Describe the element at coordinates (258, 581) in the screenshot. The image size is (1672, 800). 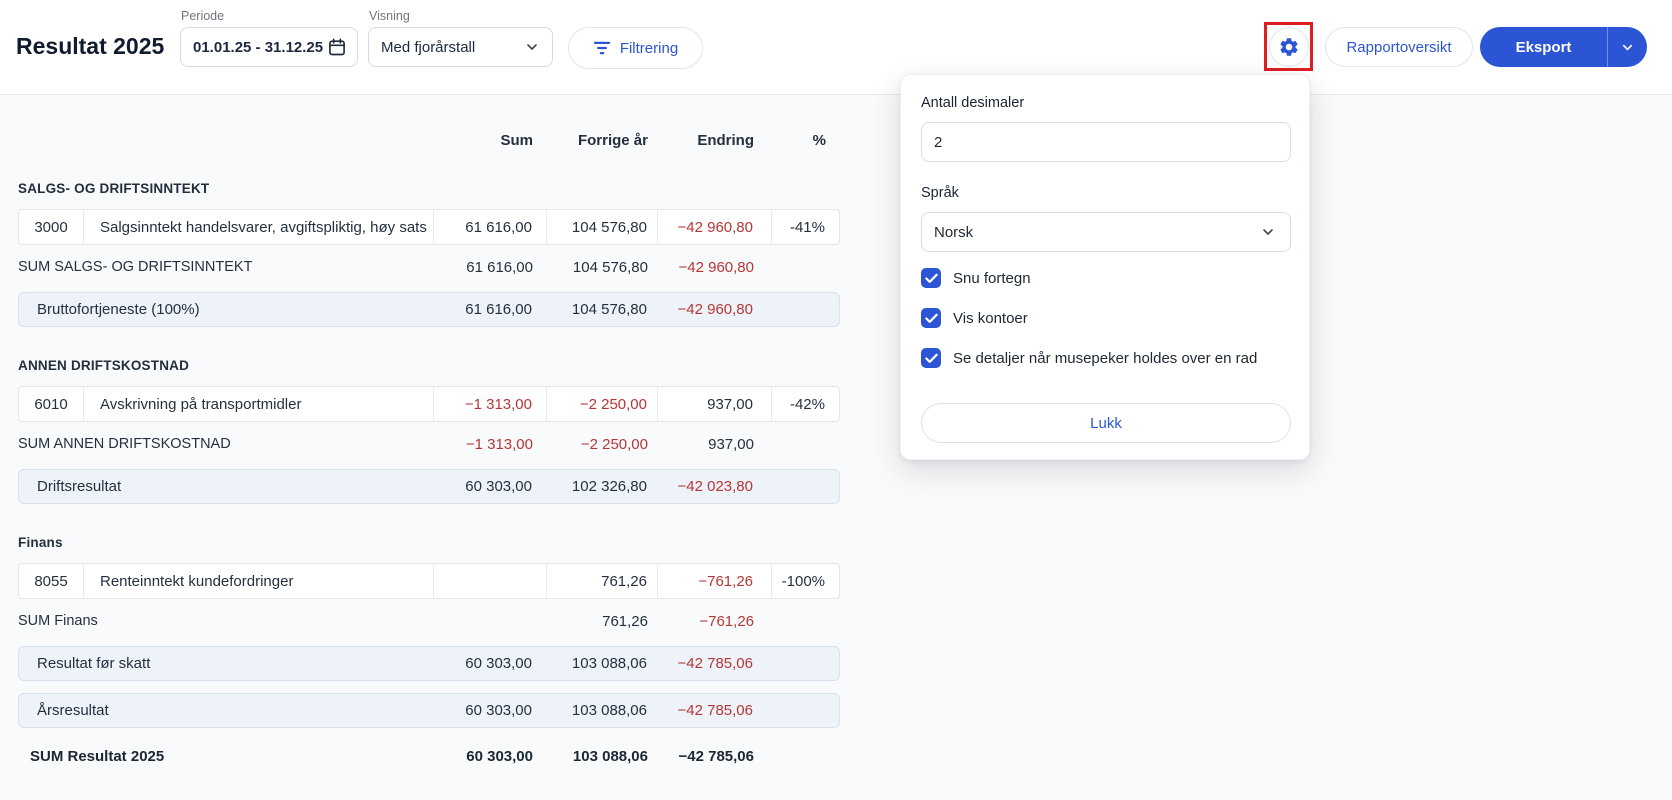
I see `account-name: Renteinntekt kundefordringer` at that location.